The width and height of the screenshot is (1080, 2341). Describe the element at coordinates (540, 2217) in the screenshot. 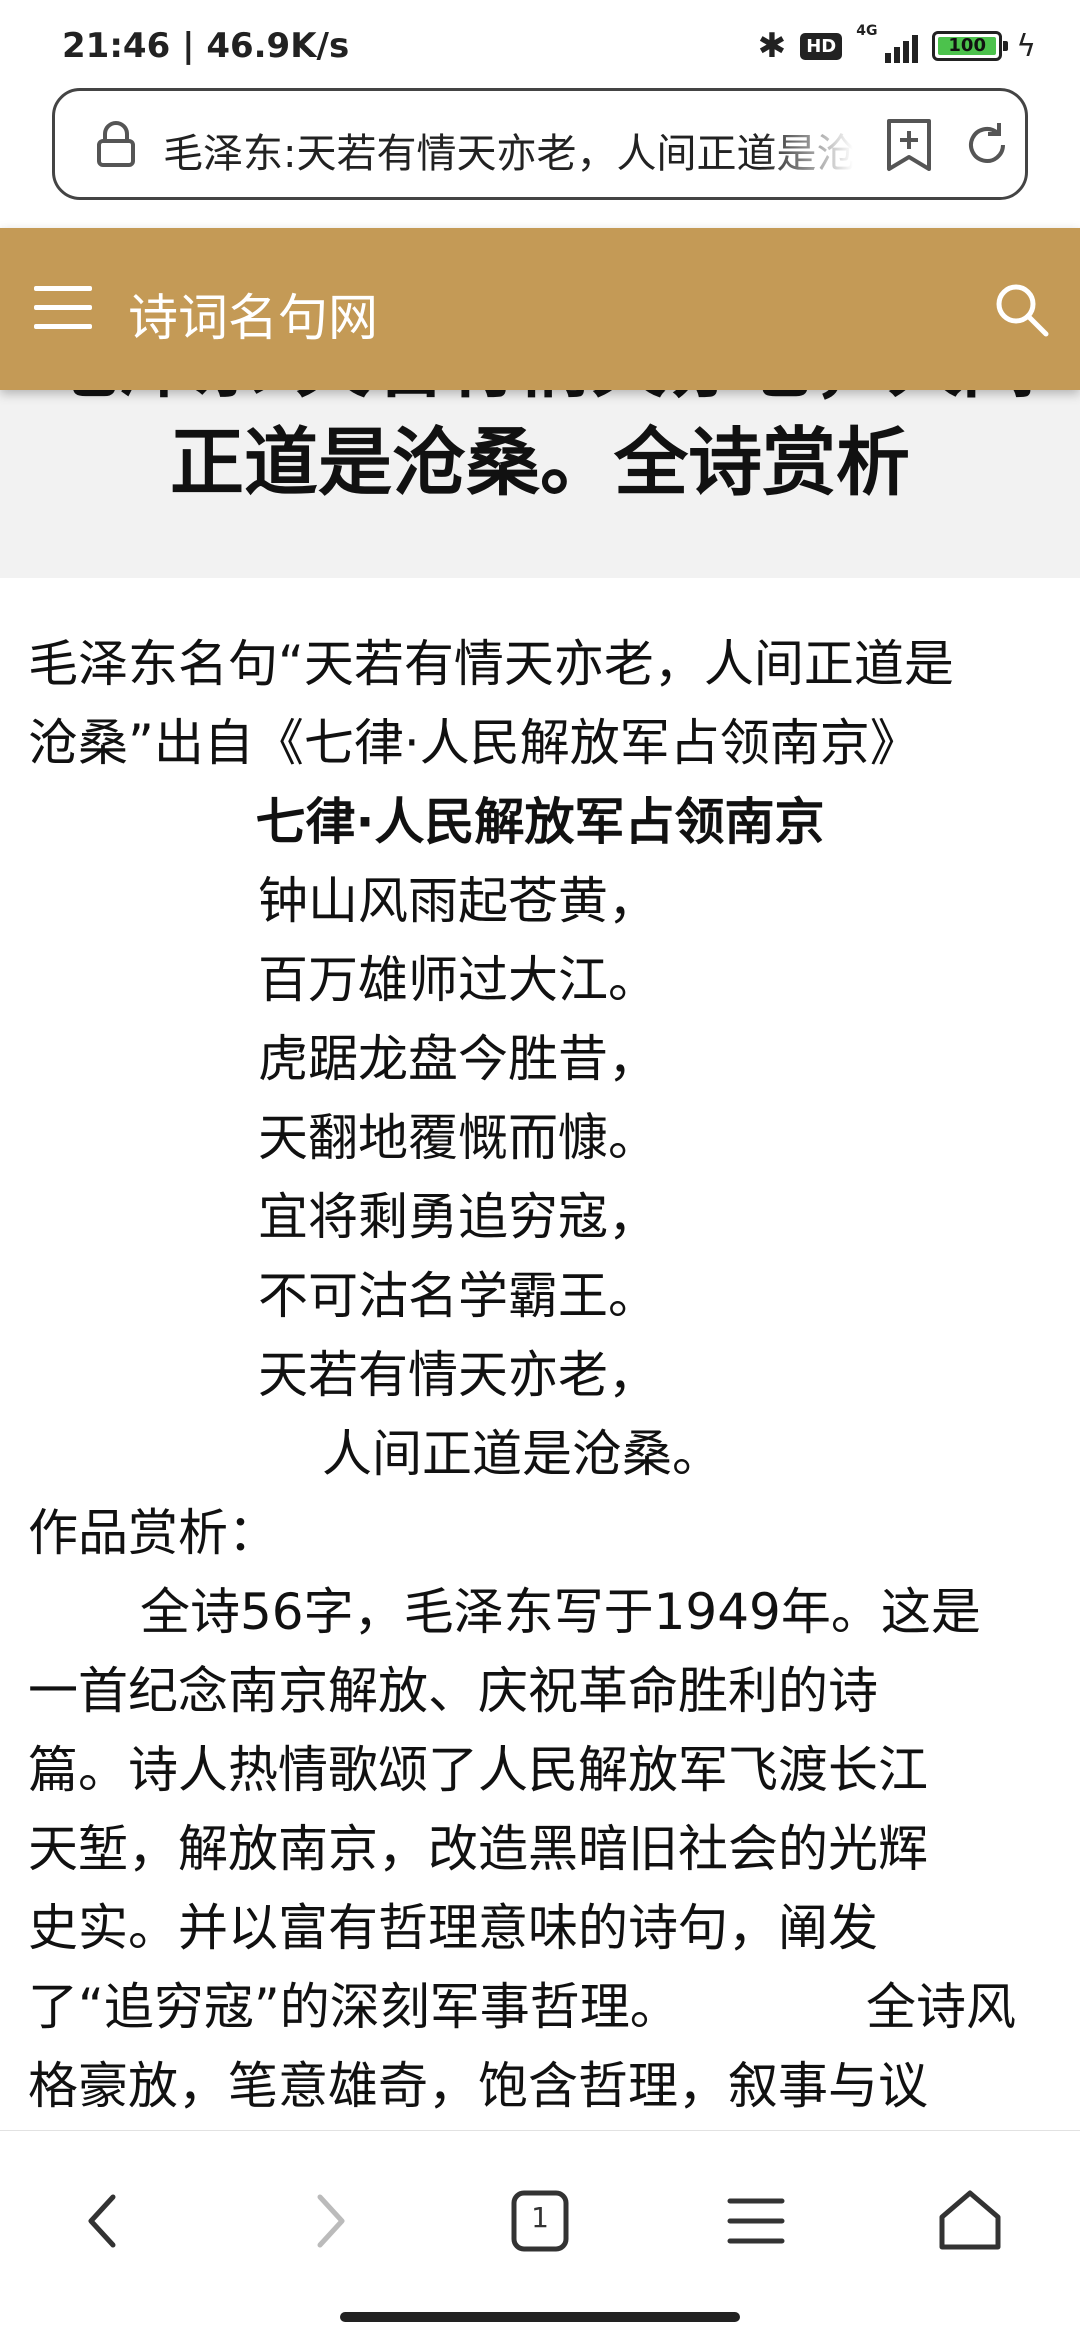

I see `tab-count: 1` at that location.